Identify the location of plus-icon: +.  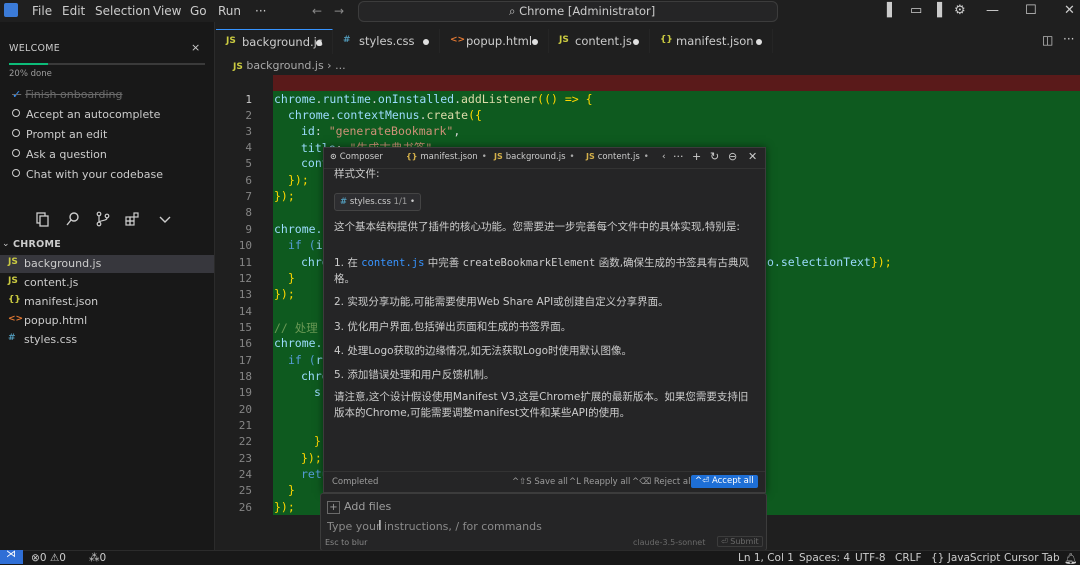
(696, 156).